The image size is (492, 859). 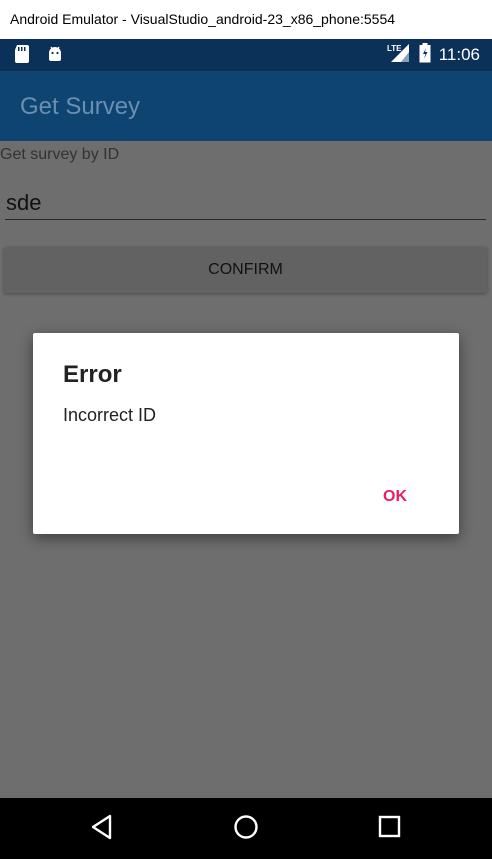 I want to click on lte-signal-icon: LTE, so click(x=399, y=55).